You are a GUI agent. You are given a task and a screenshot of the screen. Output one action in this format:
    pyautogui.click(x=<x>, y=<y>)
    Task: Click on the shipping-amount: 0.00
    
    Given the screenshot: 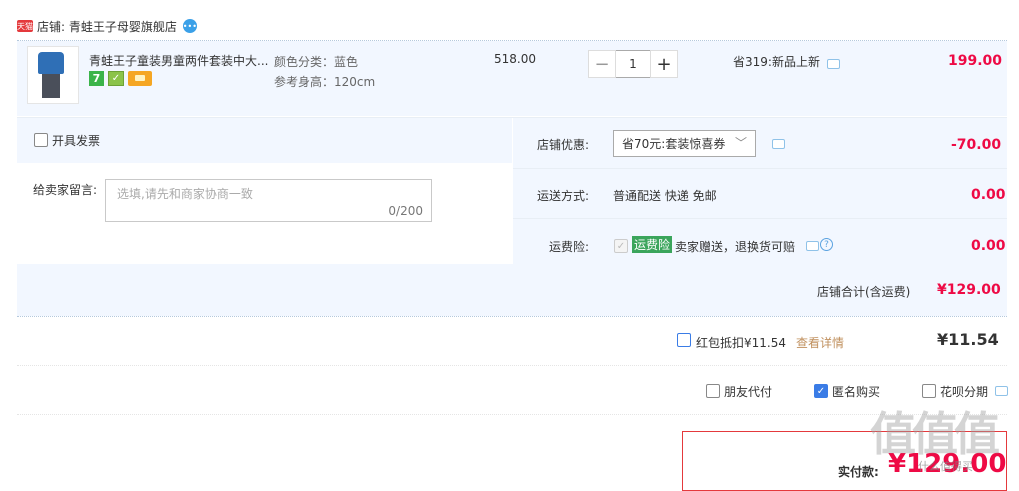 What is the action you would take?
    pyautogui.click(x=988, y=195)
    